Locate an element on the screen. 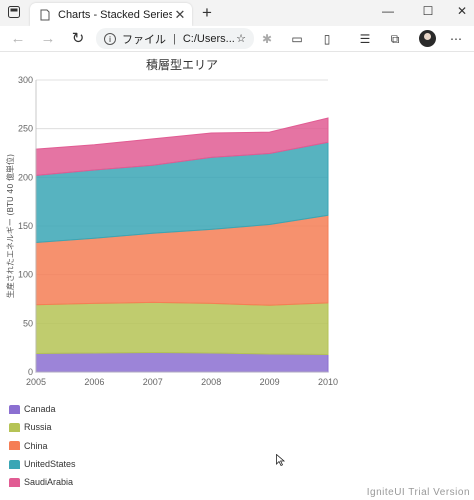 The height and width of the screenshot is (500, 474). x-tick-label: 2007 is located at coordinates (153, 382).